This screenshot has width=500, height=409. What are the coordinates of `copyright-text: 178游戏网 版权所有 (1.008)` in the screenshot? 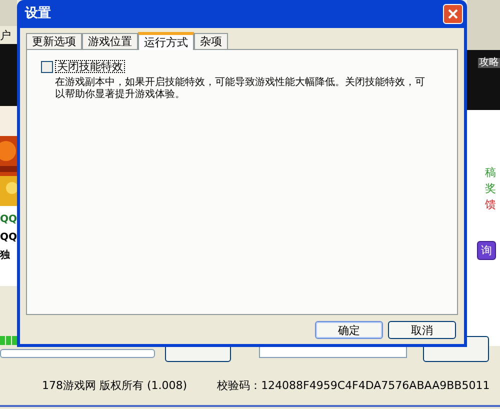 It's located at (115, 386).